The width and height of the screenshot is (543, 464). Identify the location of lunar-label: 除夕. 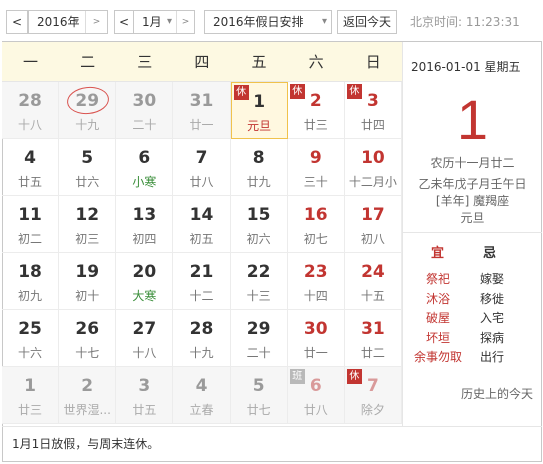
(372, 410).